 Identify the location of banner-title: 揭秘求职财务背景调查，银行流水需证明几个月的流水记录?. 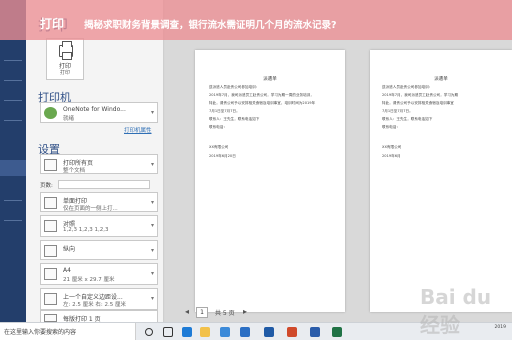
(210, 25).